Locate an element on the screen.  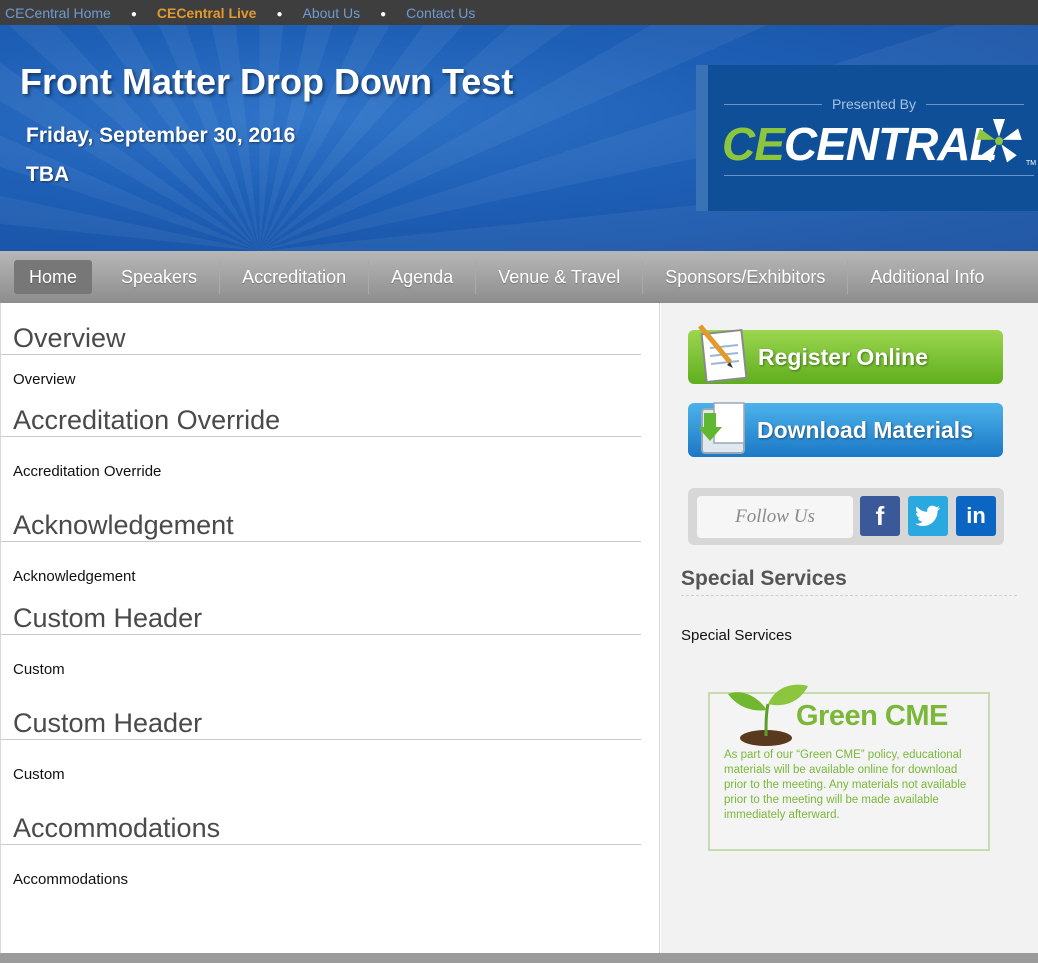
section-text: Accreditation Override is located at coordinates (87, 471).